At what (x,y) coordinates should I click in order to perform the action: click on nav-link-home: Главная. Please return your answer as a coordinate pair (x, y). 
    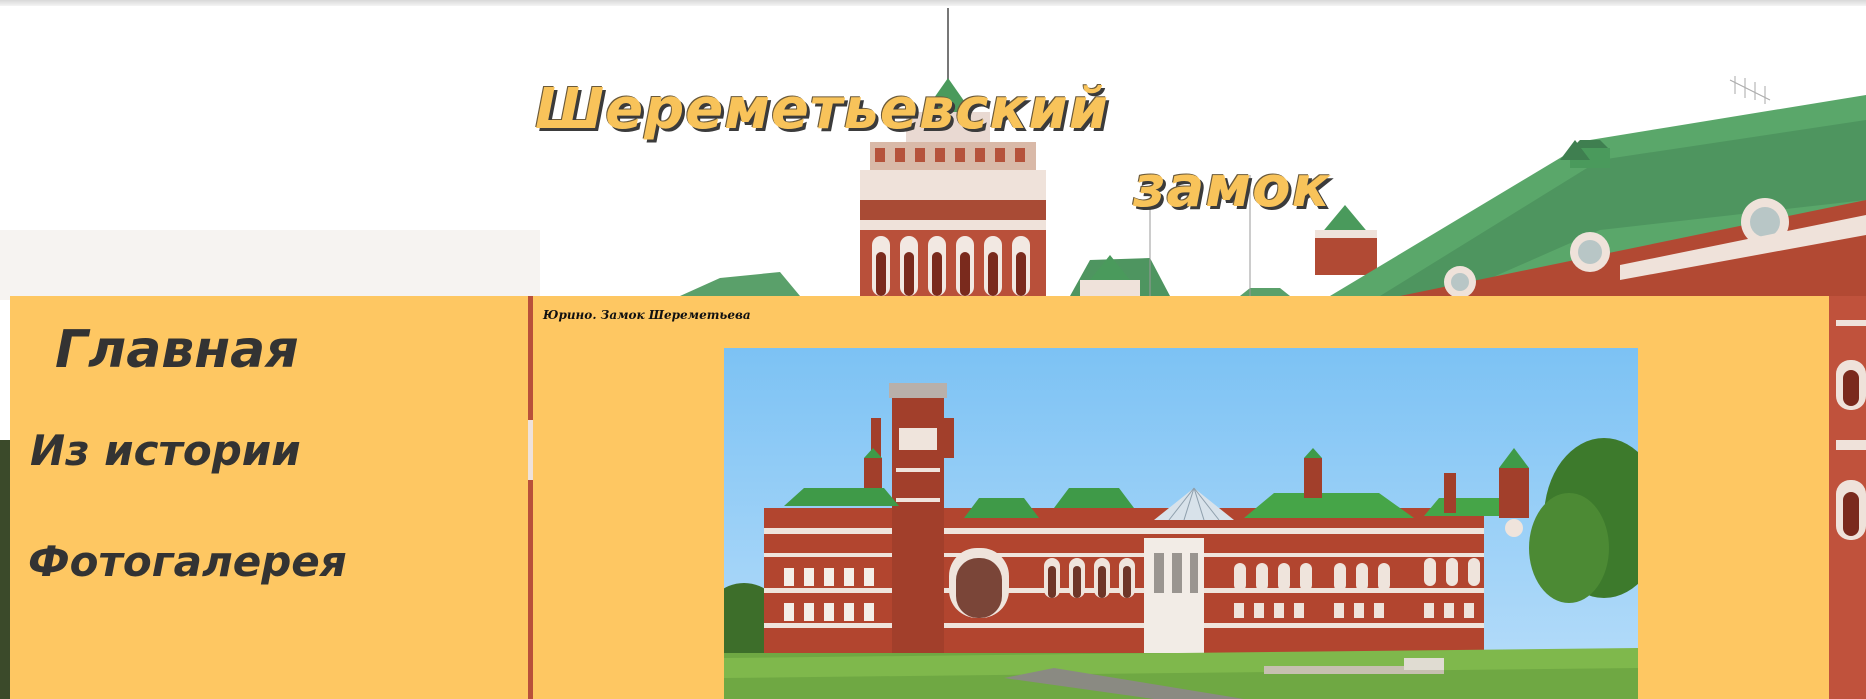
    Looking at the image, I should click on (177, 350).